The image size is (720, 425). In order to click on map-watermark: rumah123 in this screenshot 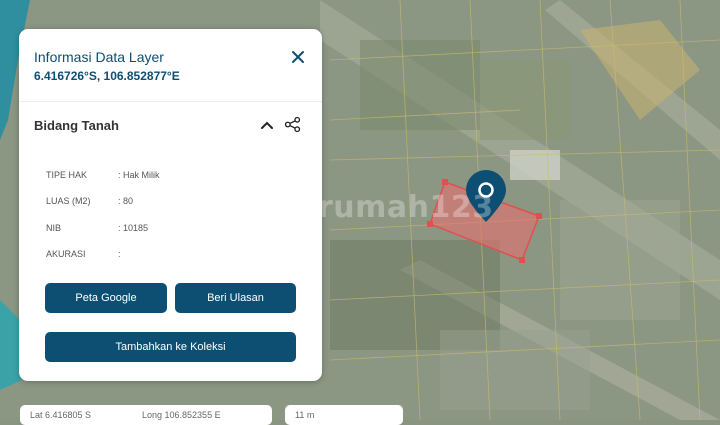, I will do `click(406, 207)`.